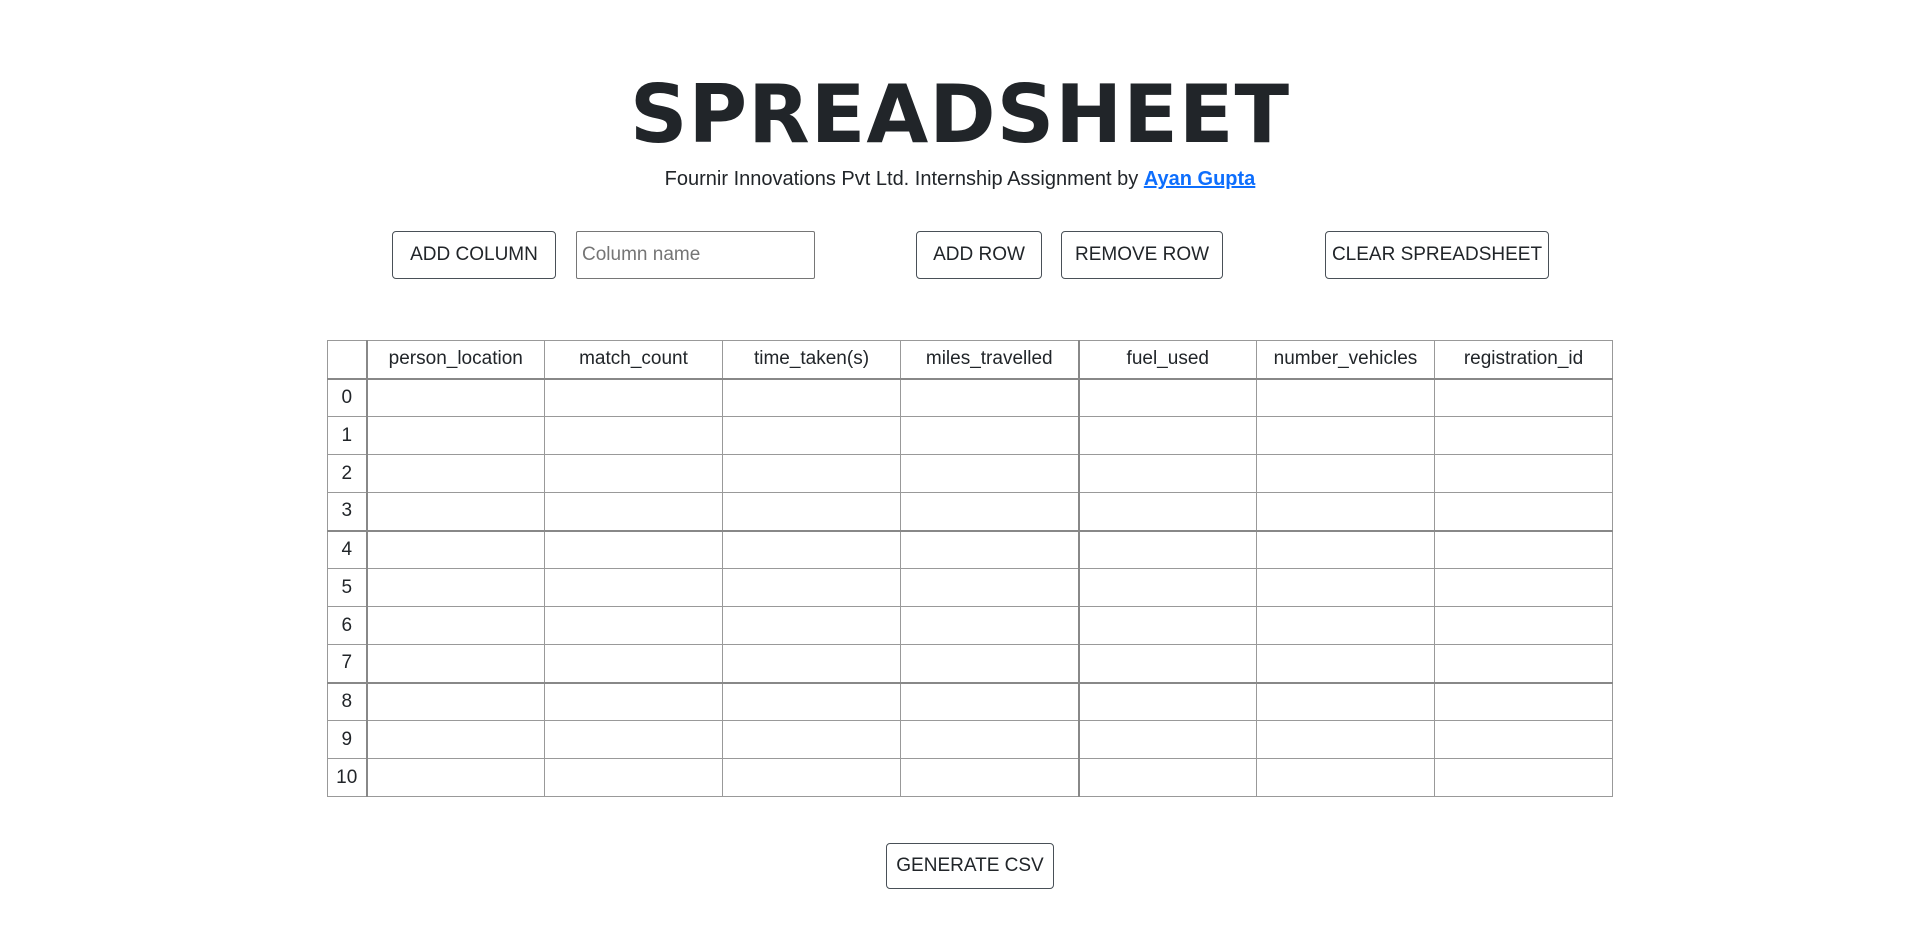 The height and width of the screenshot is (944, 1920). I want to click on column-header: match_count, so click(633, 359).